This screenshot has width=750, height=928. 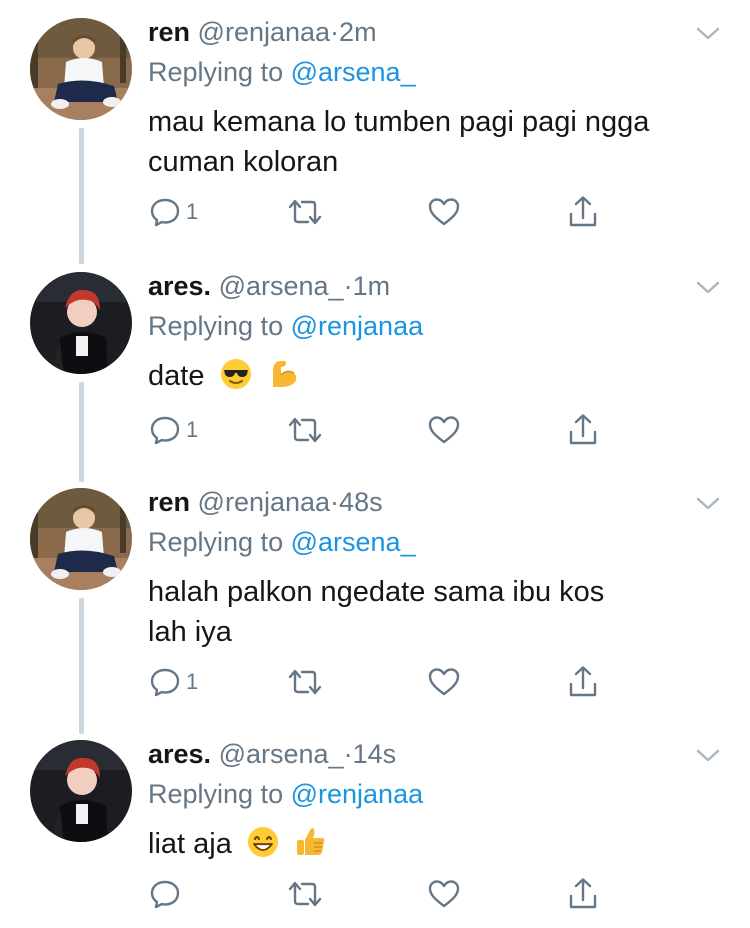 What do you see at coordinates (243, 162) in the screenshot?
I see `tweet-text-line: cuman koloran` at bounding box center [243, 162].